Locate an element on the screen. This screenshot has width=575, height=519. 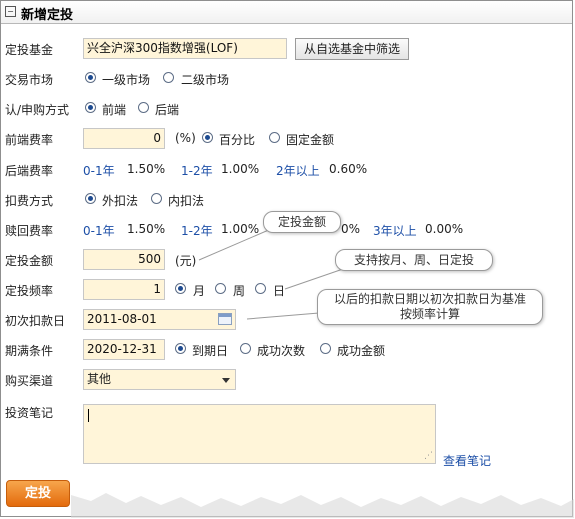
callout-line-amount is located at coordinates (235, 244).